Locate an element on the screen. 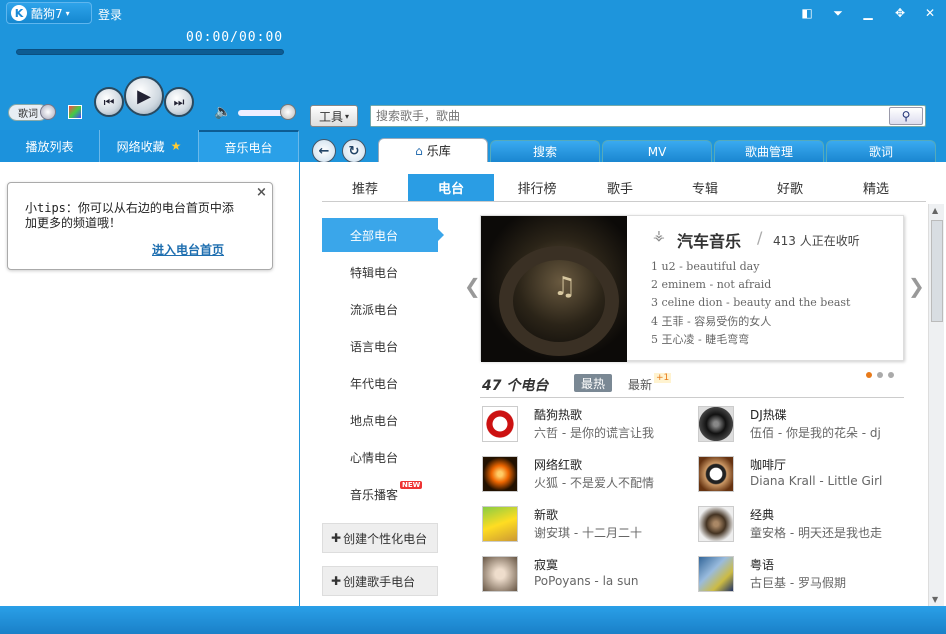  tab-label: 播放列表 is located at coordinates (49, 146).